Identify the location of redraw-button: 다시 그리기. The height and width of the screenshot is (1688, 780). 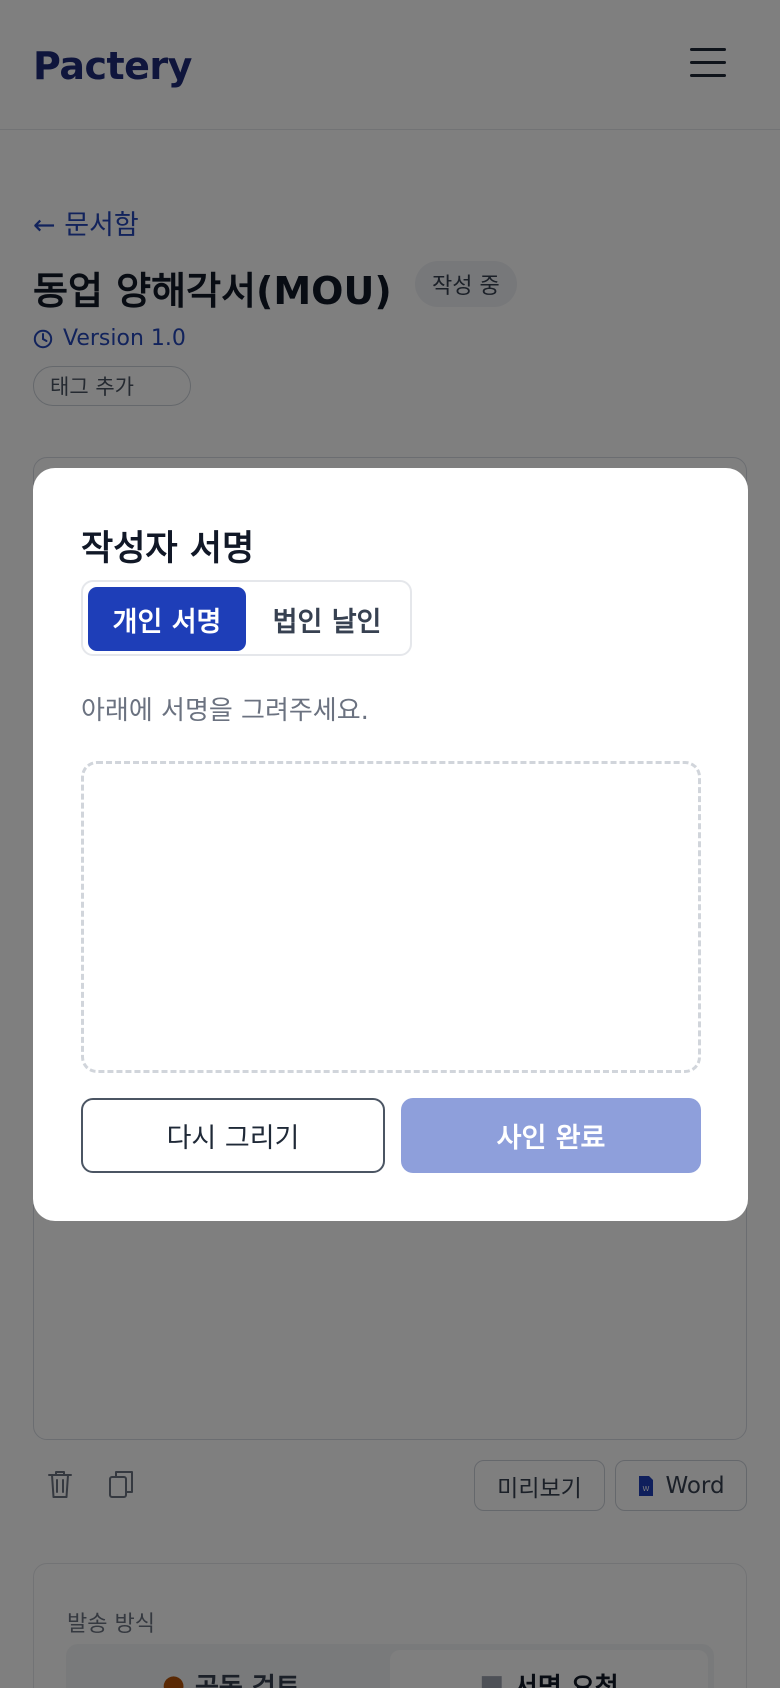
(233, 1135).